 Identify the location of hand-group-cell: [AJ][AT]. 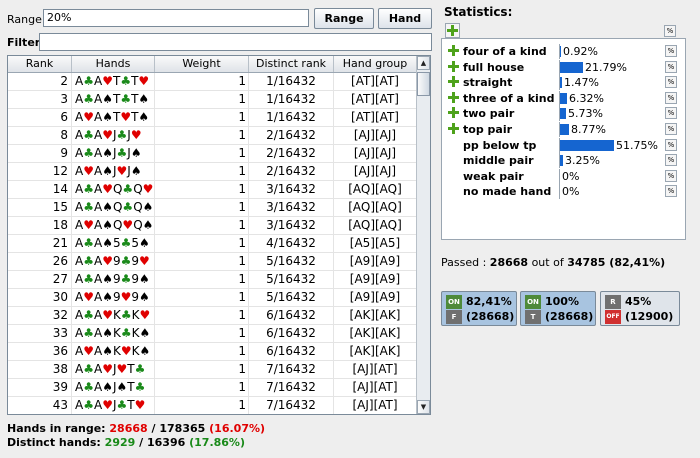
(375, 405).